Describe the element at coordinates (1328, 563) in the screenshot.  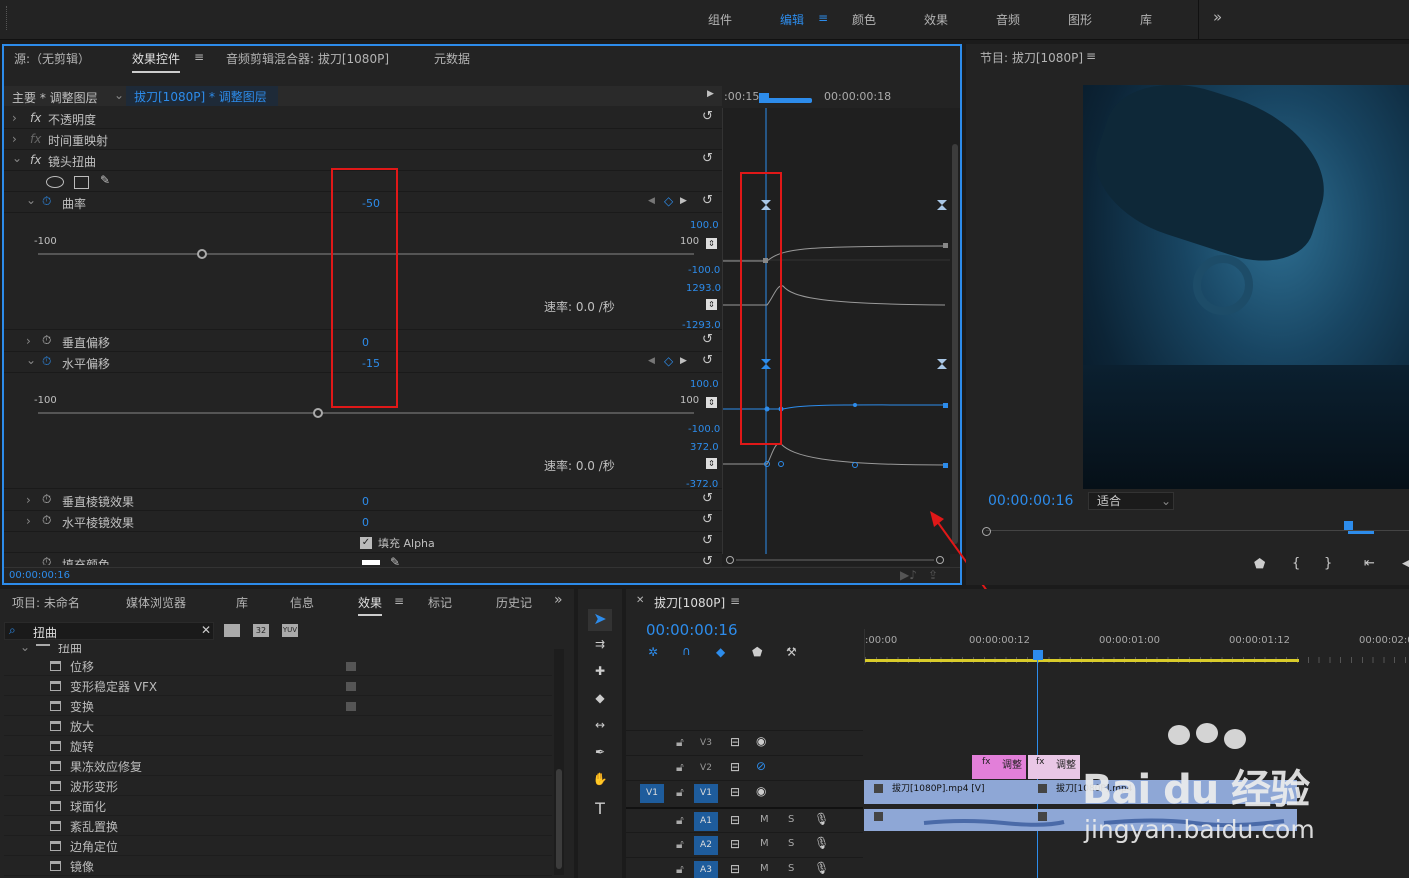
I see `mark-out-icon: }` at that location.